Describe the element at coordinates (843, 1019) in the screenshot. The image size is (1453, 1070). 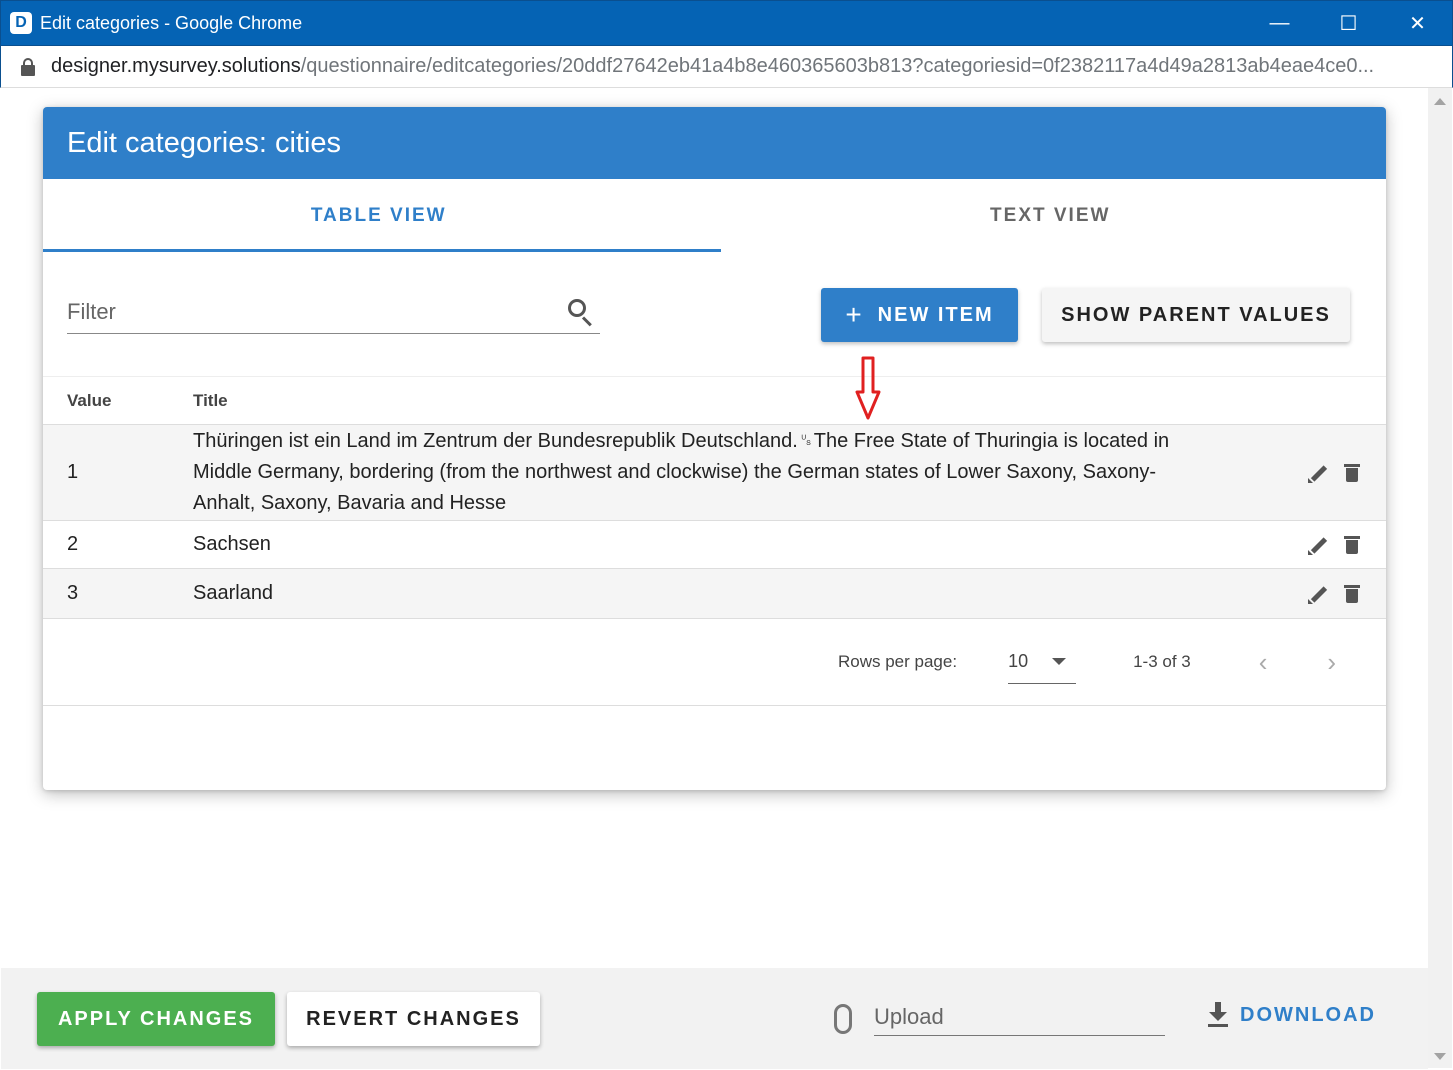
I see `paperclip-icon` at that location.